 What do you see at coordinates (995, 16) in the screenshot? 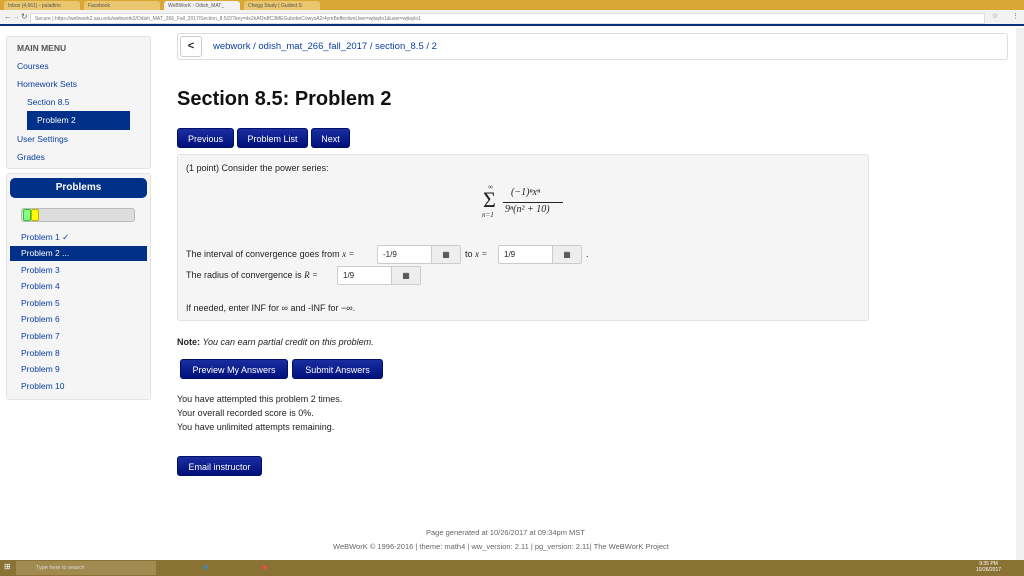
I see `star-icon: ☆` at bounding box center [995, 16].